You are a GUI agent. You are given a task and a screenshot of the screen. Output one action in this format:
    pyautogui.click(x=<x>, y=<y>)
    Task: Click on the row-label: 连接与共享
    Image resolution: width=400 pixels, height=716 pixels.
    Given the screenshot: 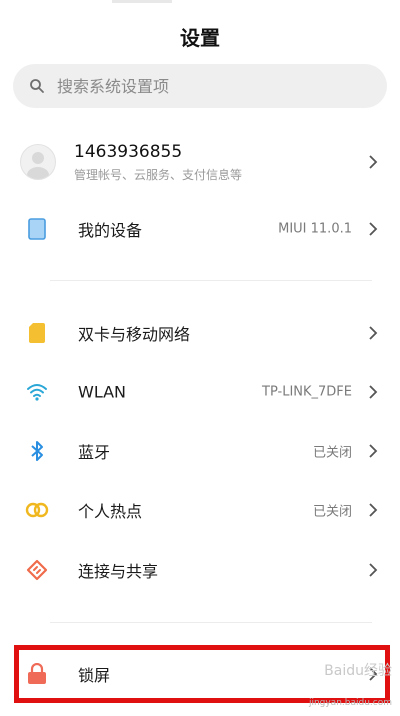 What is the action you would take?
    pyautogui.click(x=118, y=571)
    